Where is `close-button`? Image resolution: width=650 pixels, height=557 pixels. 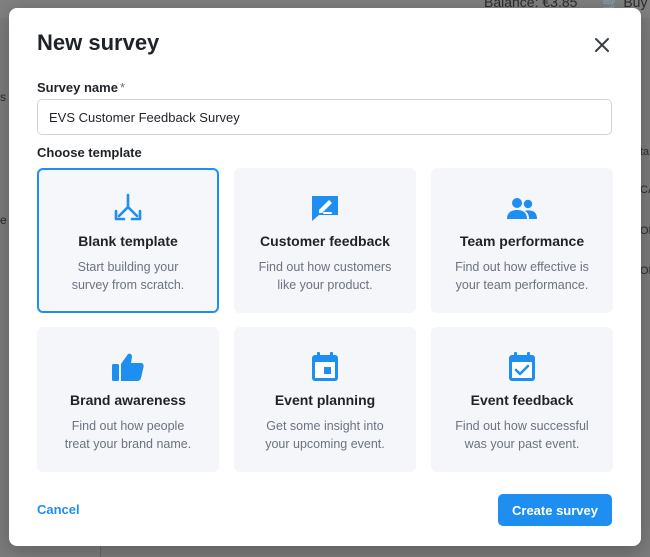 close-button is located at coordinates (602, 45).